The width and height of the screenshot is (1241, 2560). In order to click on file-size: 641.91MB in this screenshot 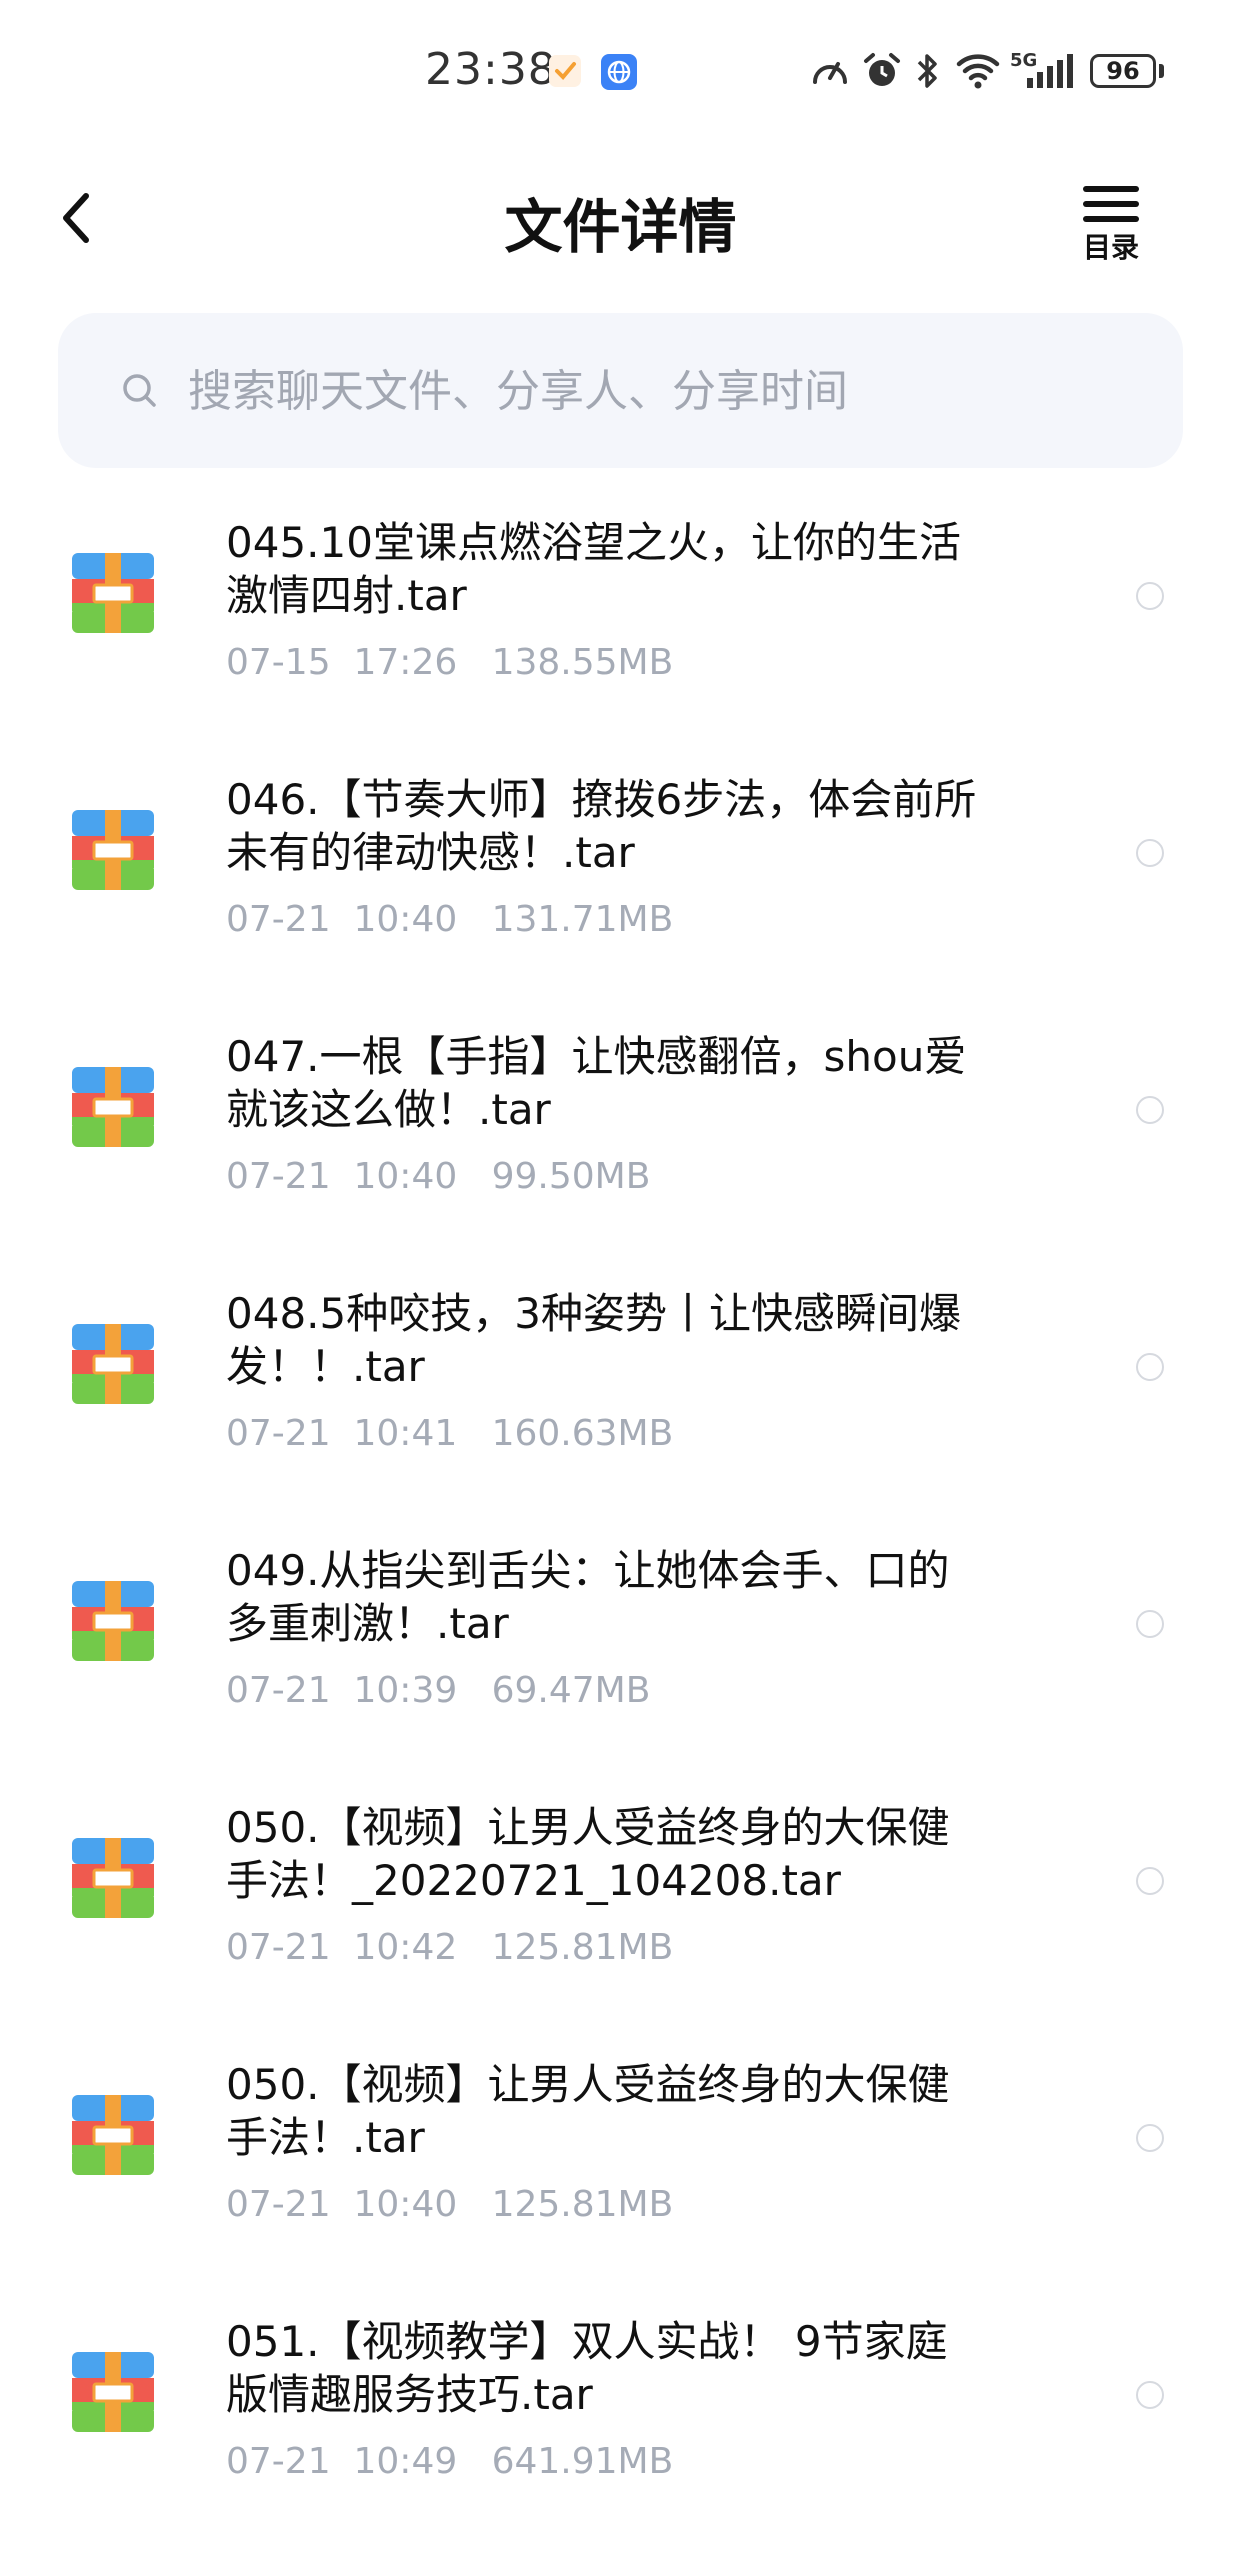, I will do `click(582, 2461)`.